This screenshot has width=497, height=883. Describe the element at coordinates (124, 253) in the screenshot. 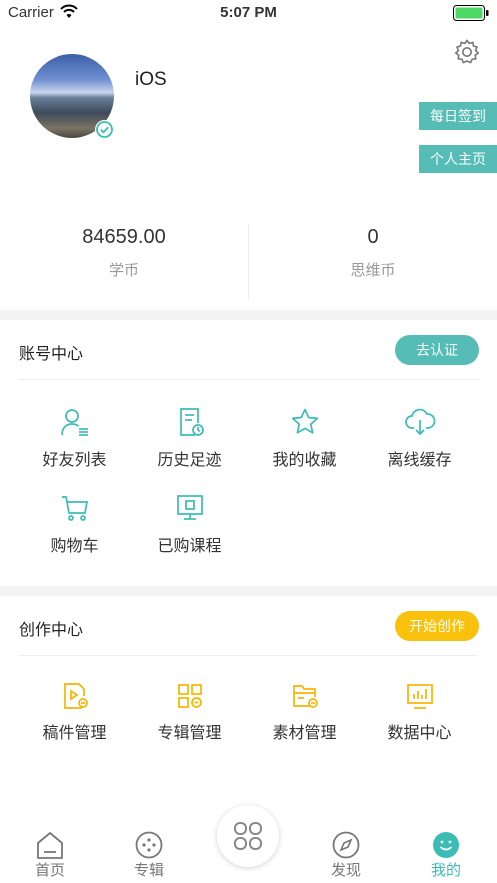

I see `stat-coins: 84659.00 学币` at that location.